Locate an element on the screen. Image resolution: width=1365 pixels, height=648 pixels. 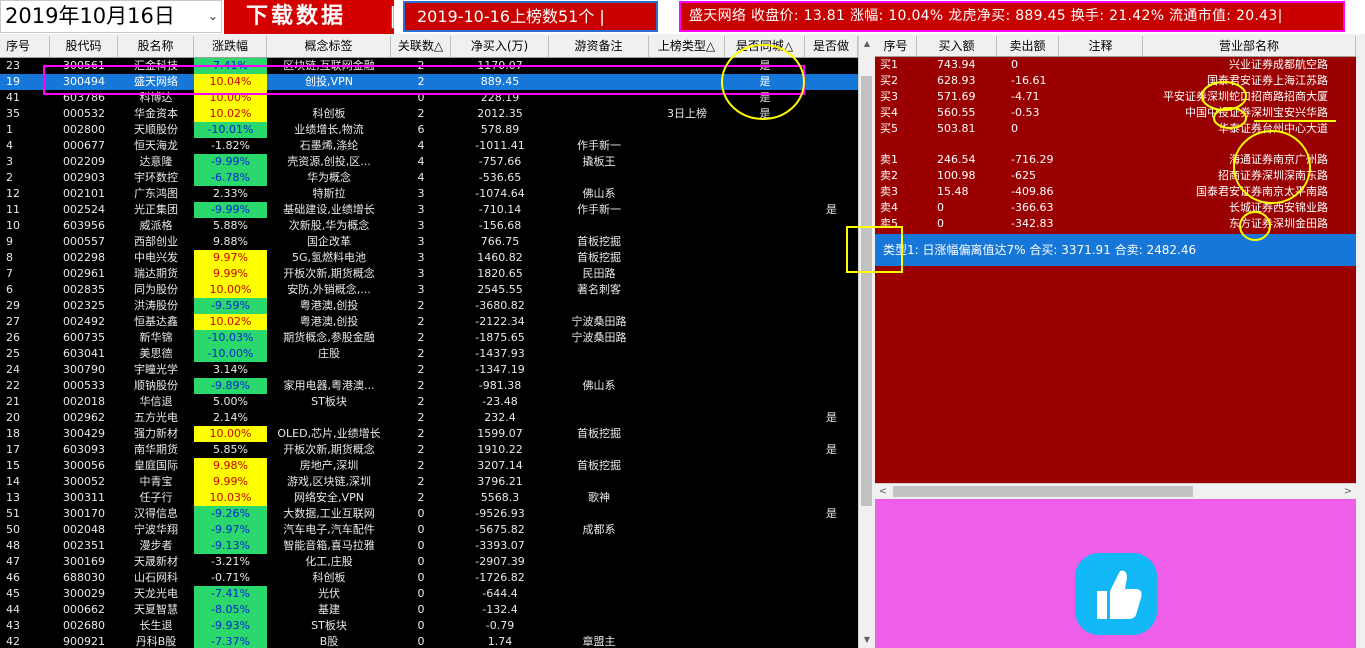
col-header-net-buy: 净买入(万) is located at coordinates (500, 46).